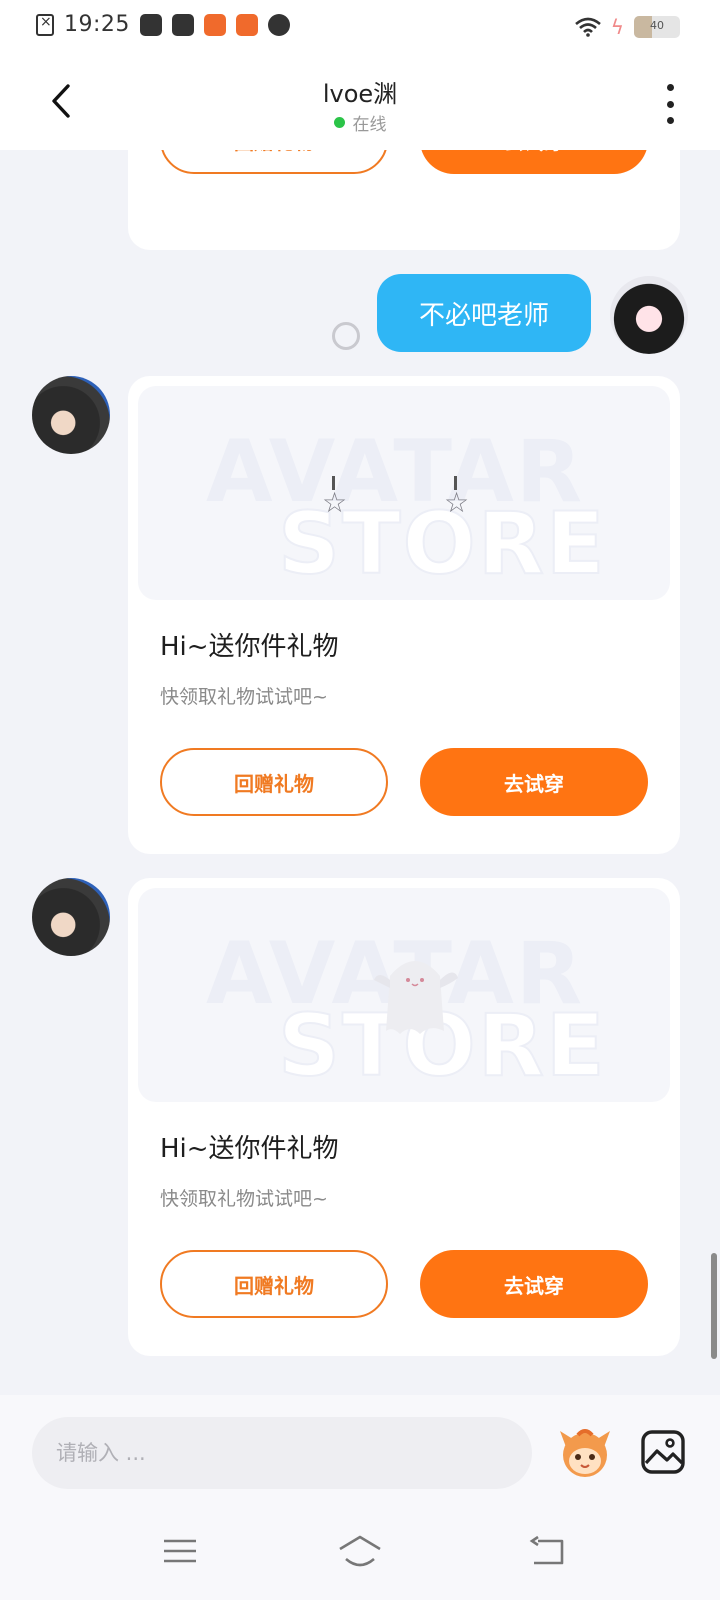 The image size is (720, 1600). I want to click on battery-icon: 40, so click(657, 27).